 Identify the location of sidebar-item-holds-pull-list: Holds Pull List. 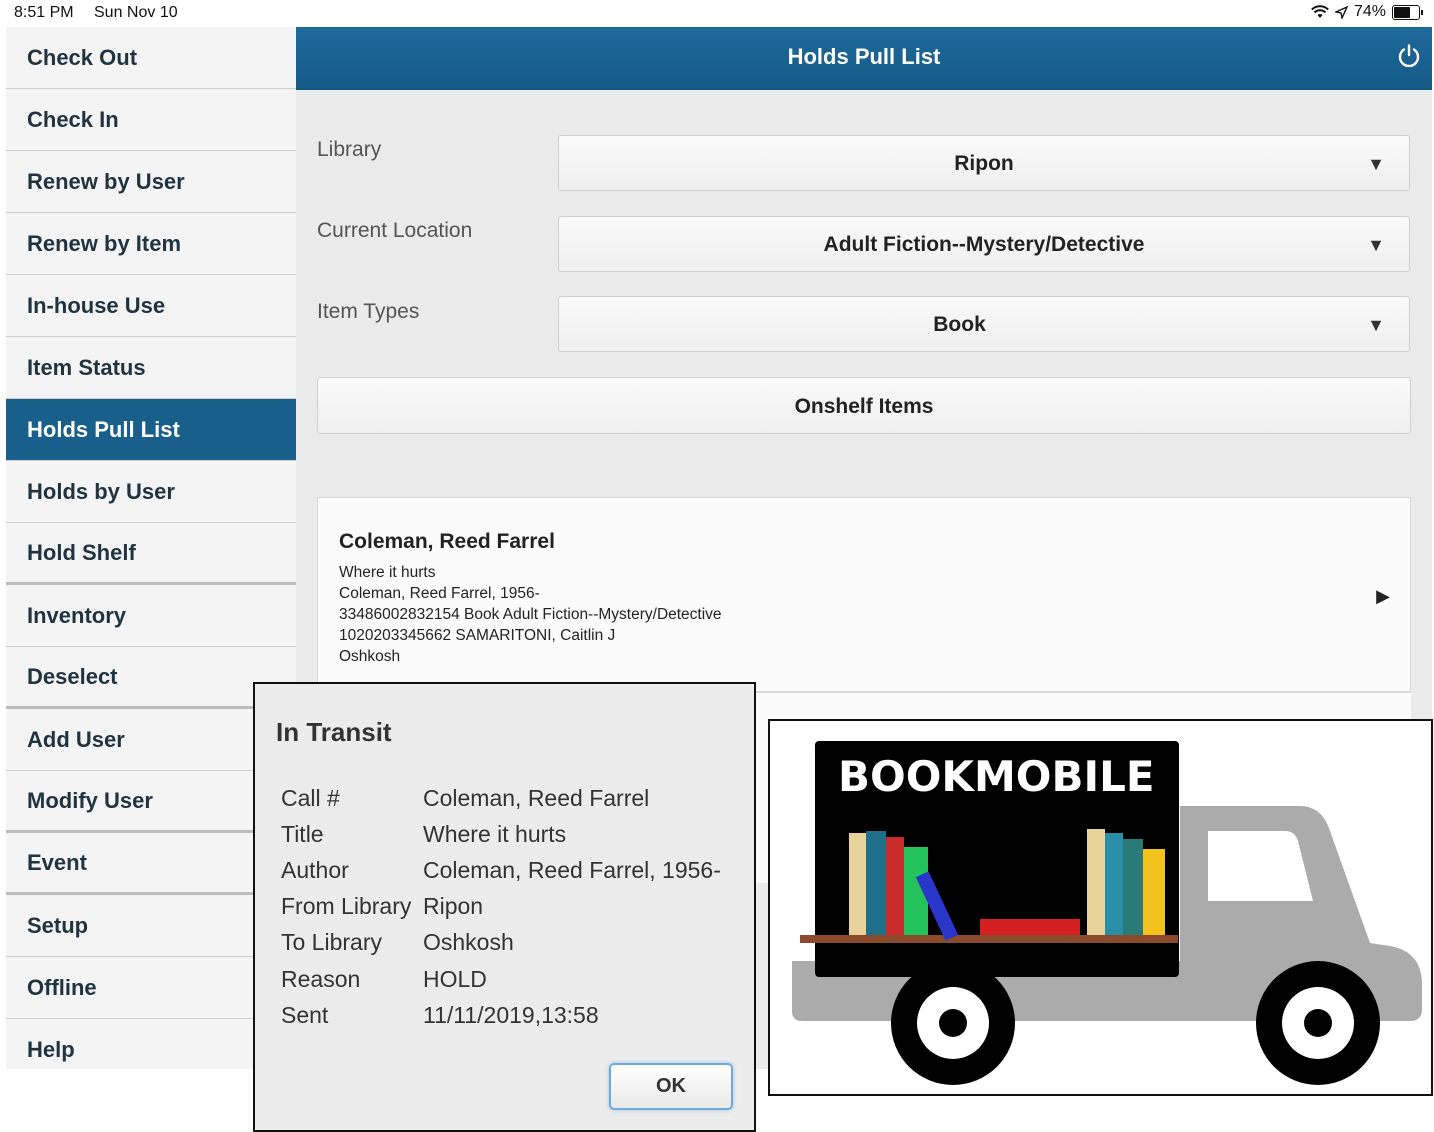
(151, 430).